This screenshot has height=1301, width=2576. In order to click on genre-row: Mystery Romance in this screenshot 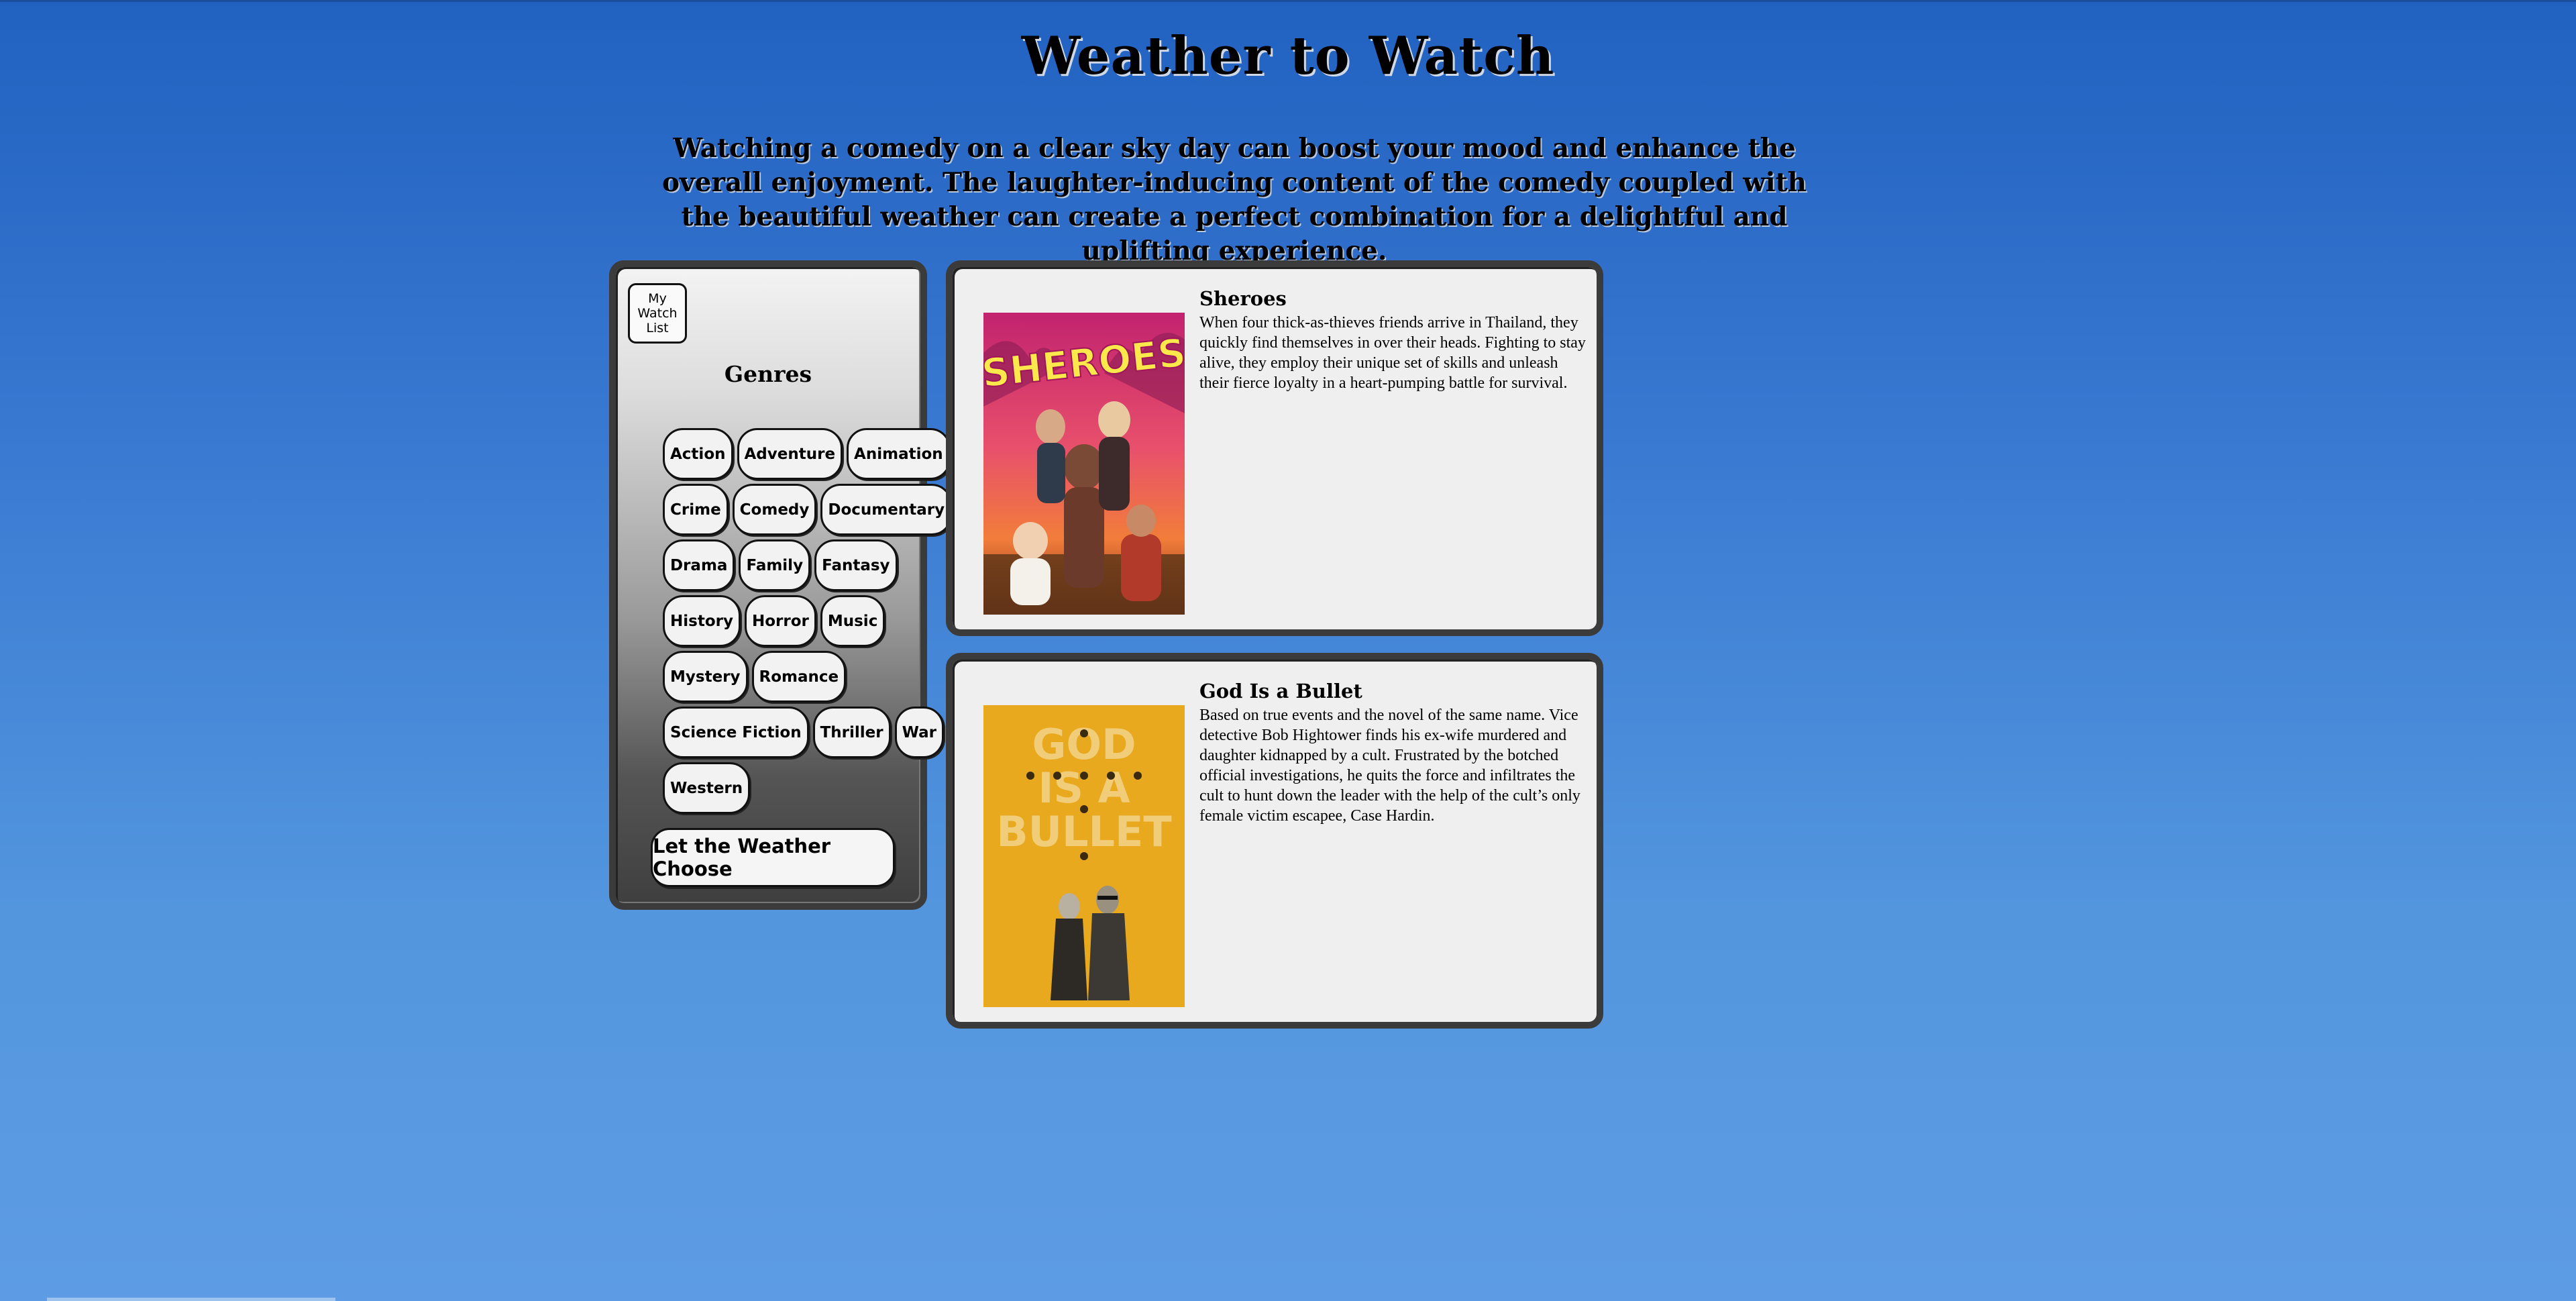, I will do `click(787, 676)`.